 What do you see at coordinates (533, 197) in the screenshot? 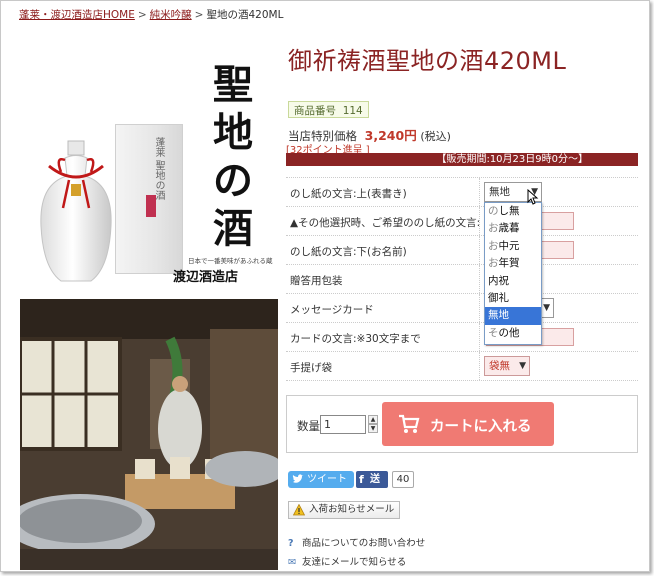
I see `mouse-cursor-icon` at bounding box center [533, 197].